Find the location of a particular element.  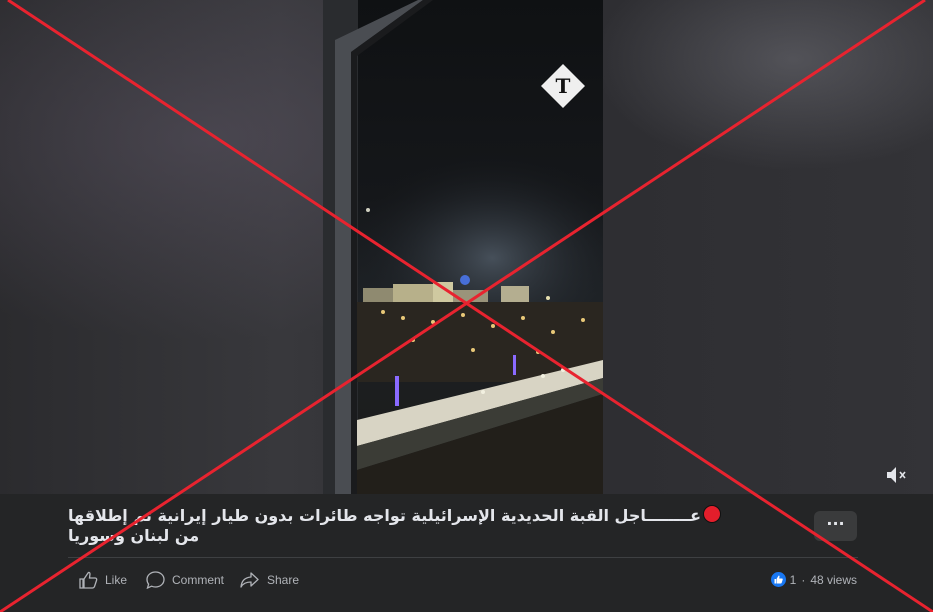

reaction-summary: 1 · 48 views is located at coordinates (813, 579).